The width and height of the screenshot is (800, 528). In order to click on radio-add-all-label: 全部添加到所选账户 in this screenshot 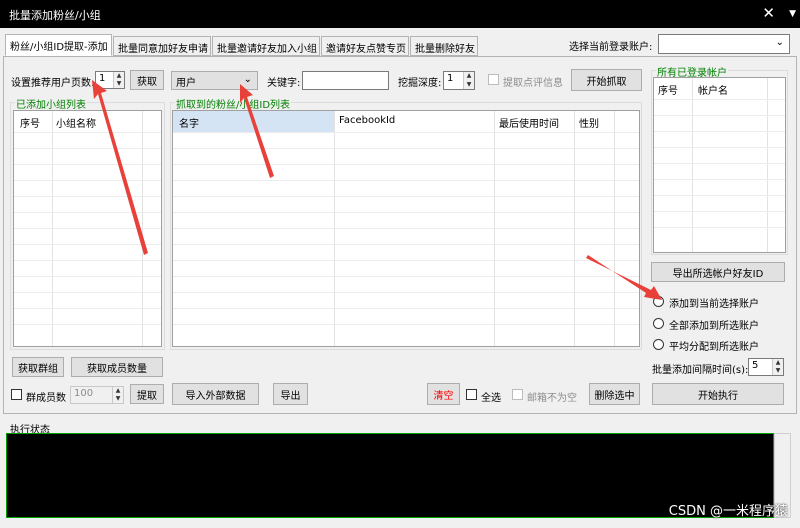, I will do `click(714, 326)`.